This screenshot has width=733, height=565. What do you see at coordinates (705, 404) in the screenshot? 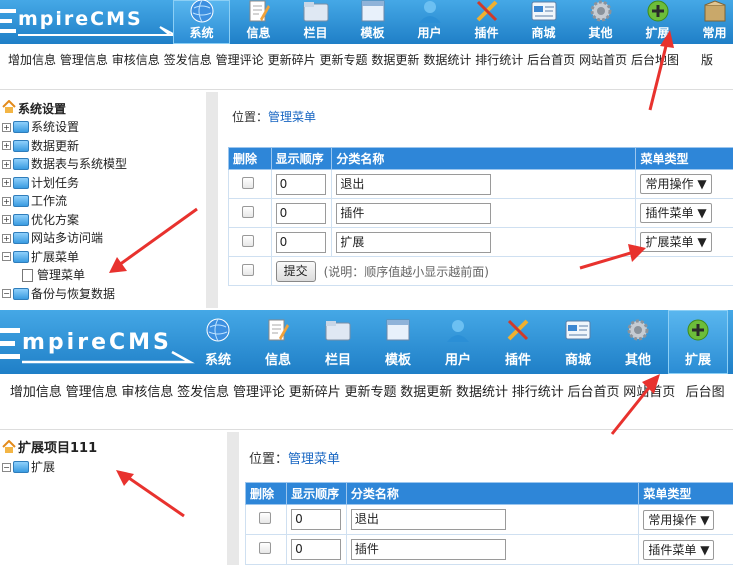
I see `quick-link: 后台图` at bounding box center [705, 404].